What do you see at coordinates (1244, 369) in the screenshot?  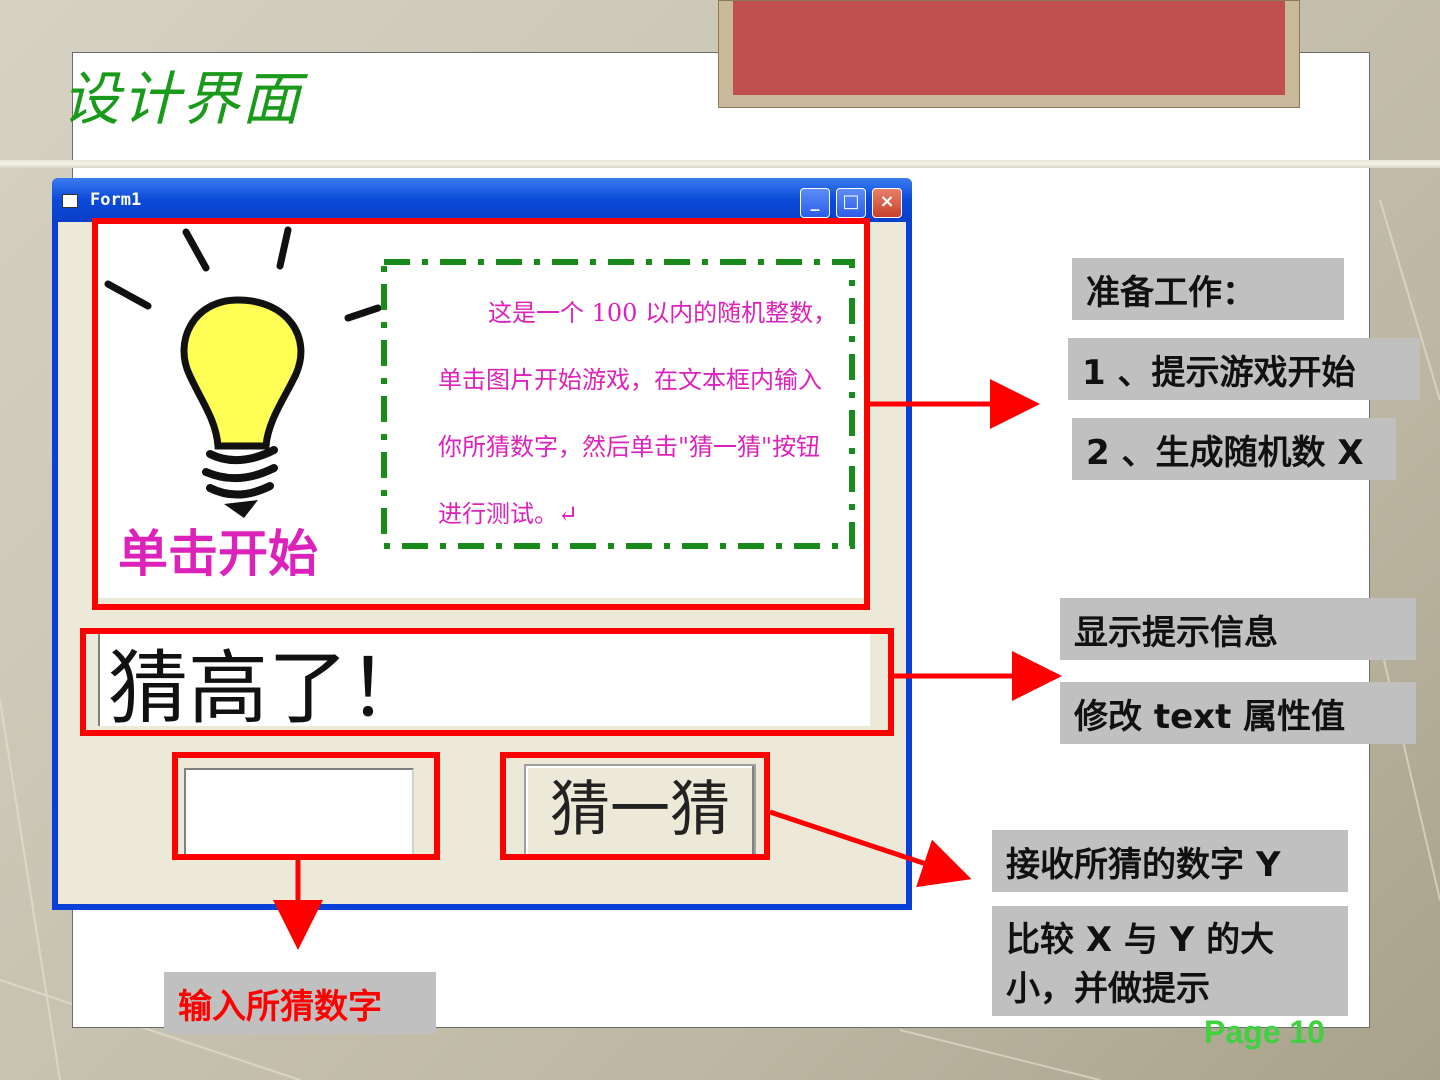 I see `callout-prep-step1: 1 、提示游戏开始` at bounding box center [1244, 369].